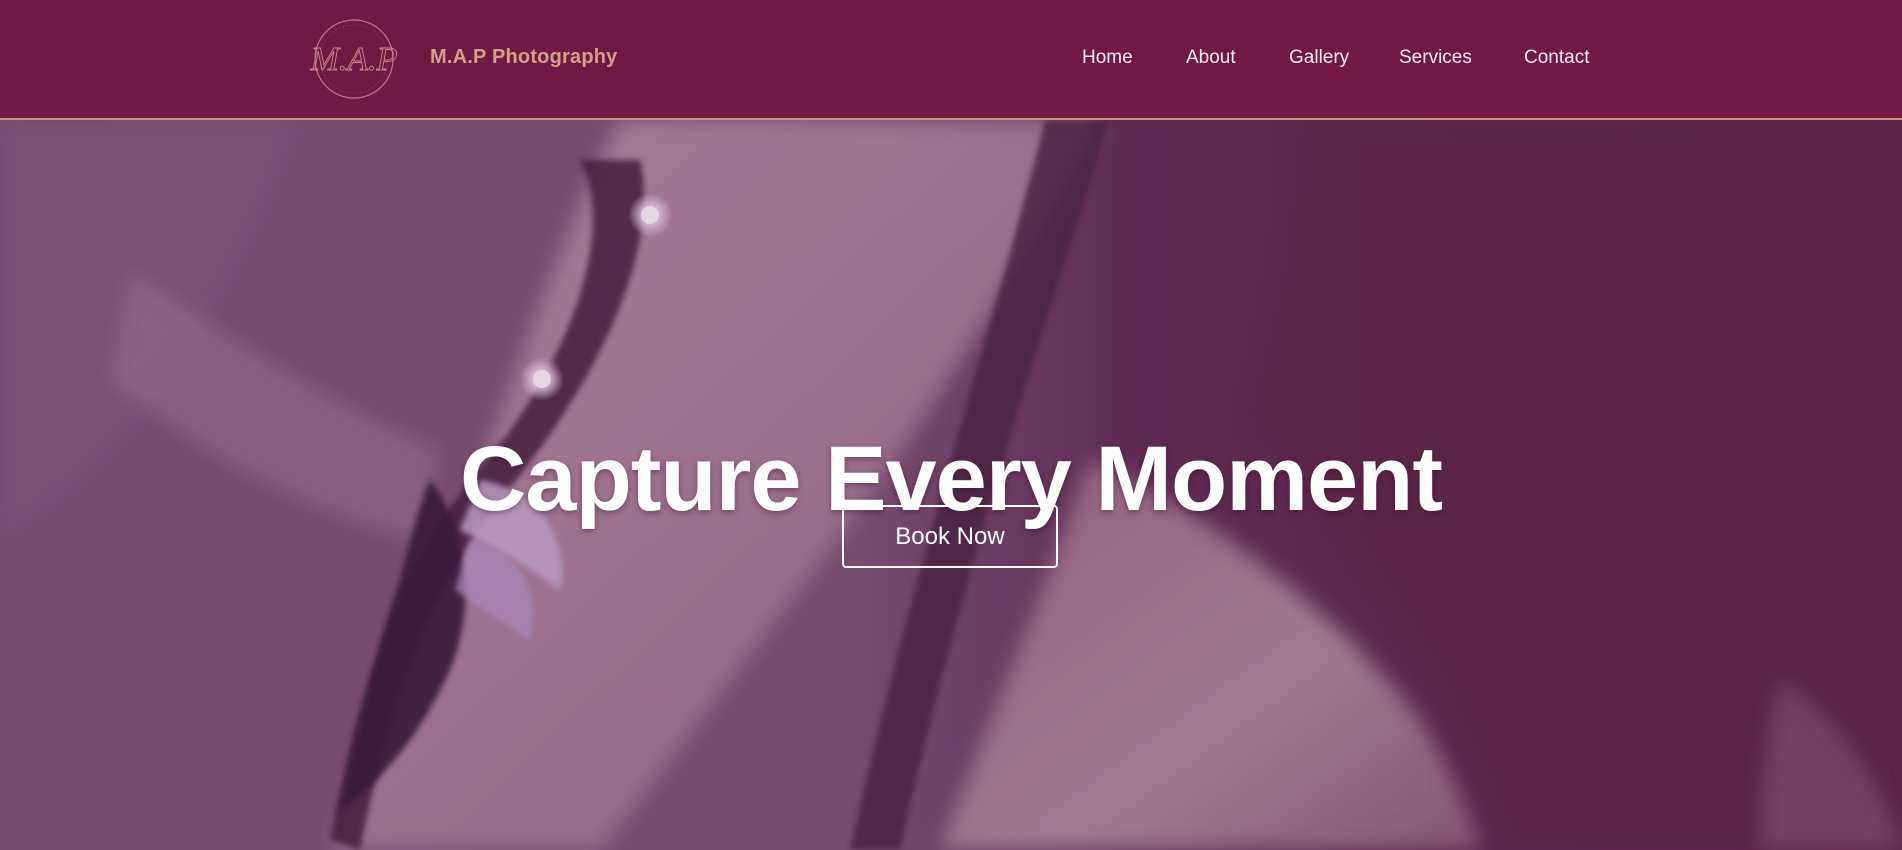 This screenshot has height=850, width=1902. I want to click on nav-about-link: About, so click(1211, 58).